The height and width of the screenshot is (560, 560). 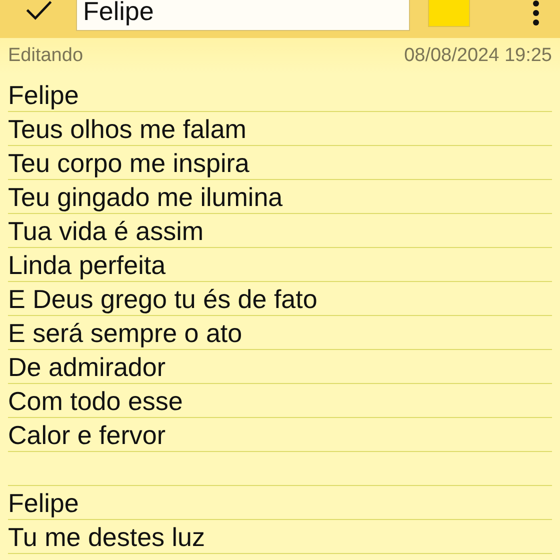 What do you see at coordinates (536, 13) in the screenshot?
I see `more-options-icon` at bounding box center [536, 13].